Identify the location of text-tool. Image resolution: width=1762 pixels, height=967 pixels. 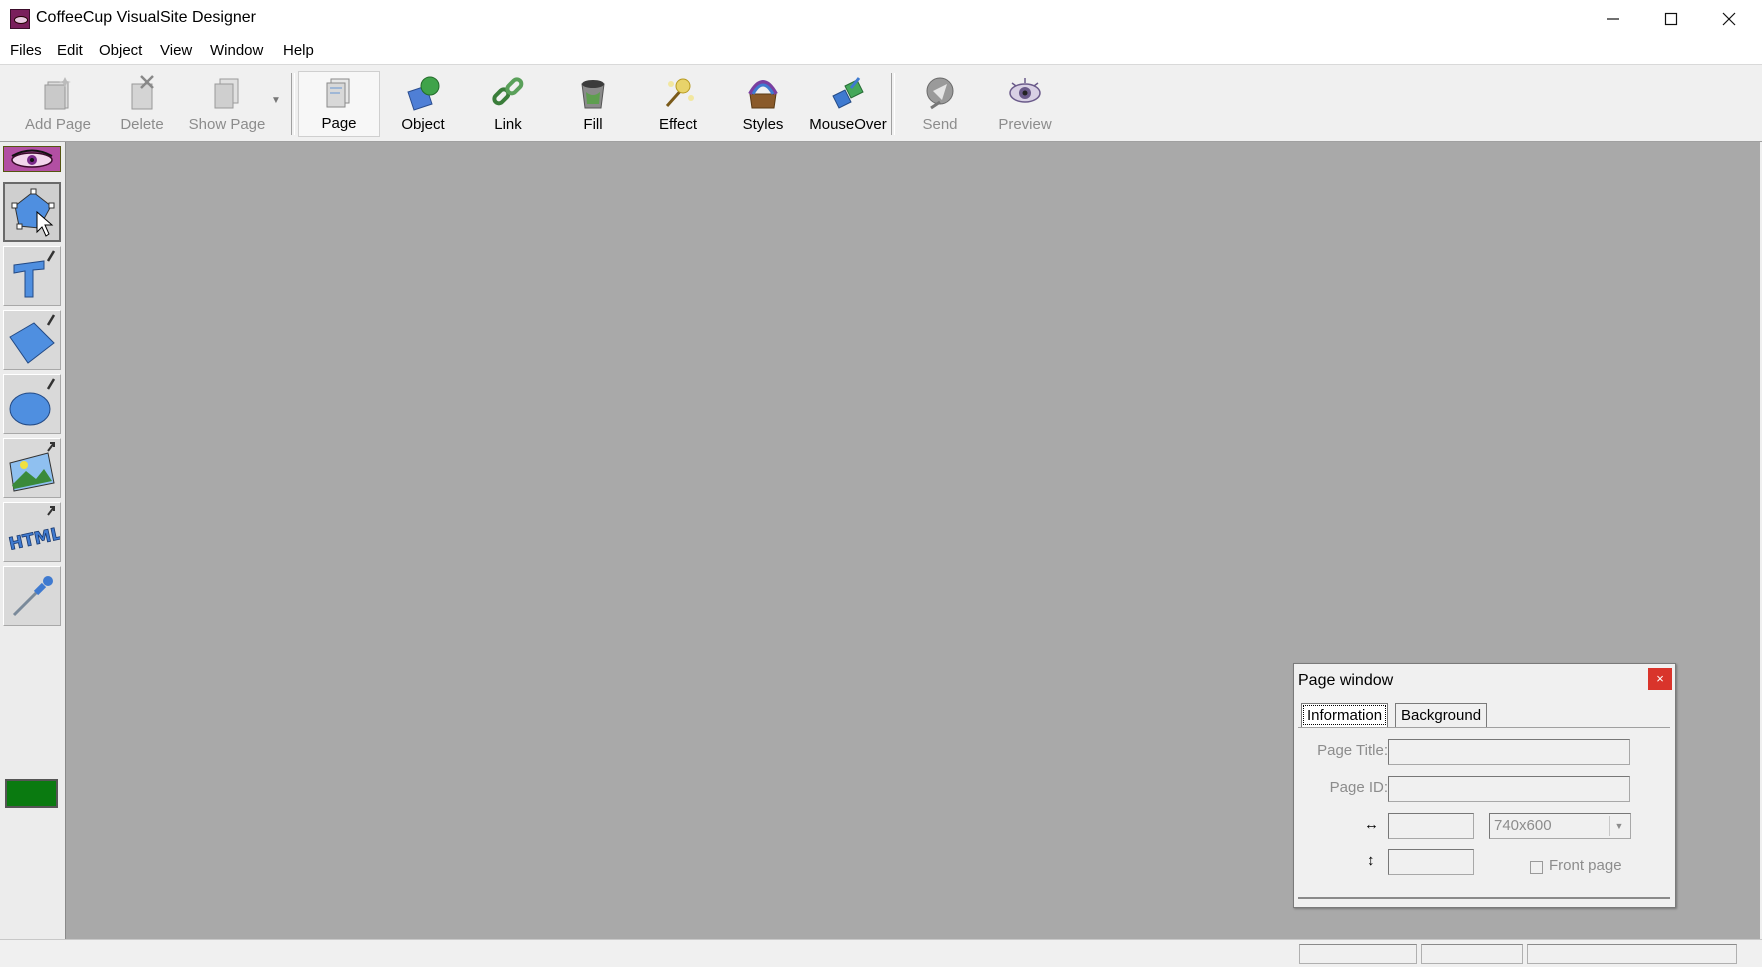
(32, 276).